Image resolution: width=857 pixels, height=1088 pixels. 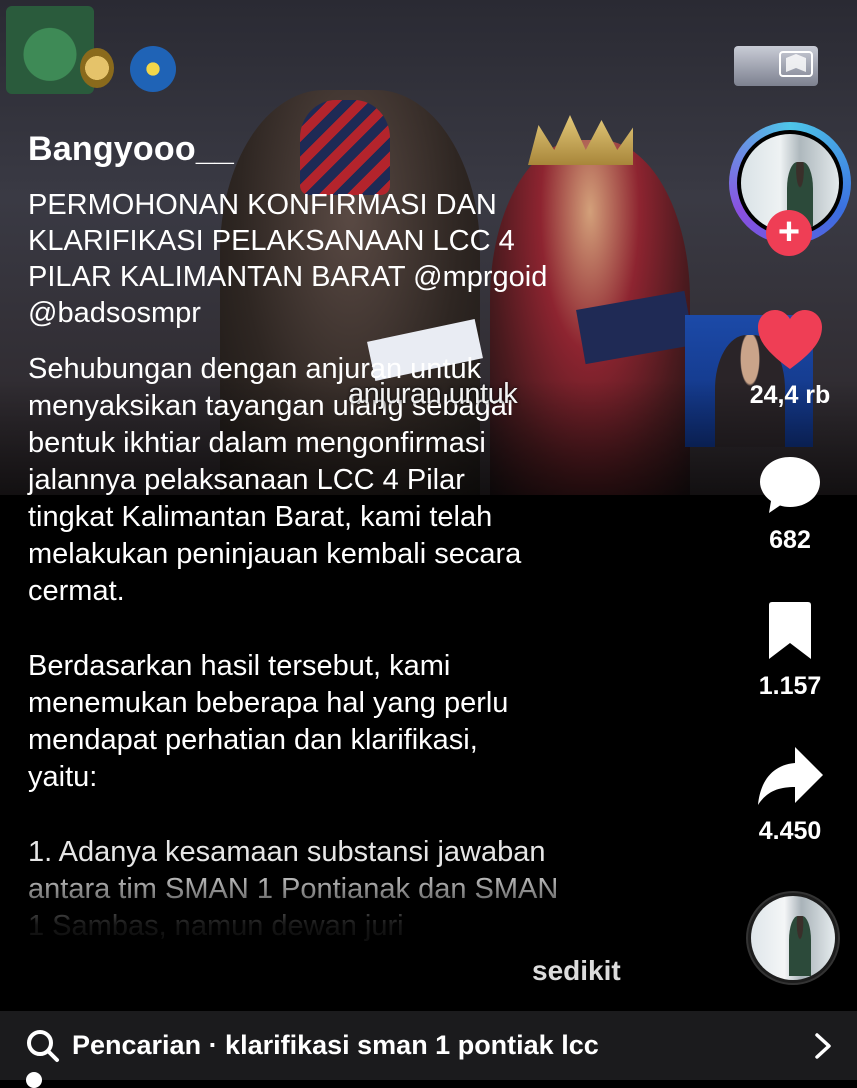 I want to click on bookmark-icon, so click(x=790, y=630).